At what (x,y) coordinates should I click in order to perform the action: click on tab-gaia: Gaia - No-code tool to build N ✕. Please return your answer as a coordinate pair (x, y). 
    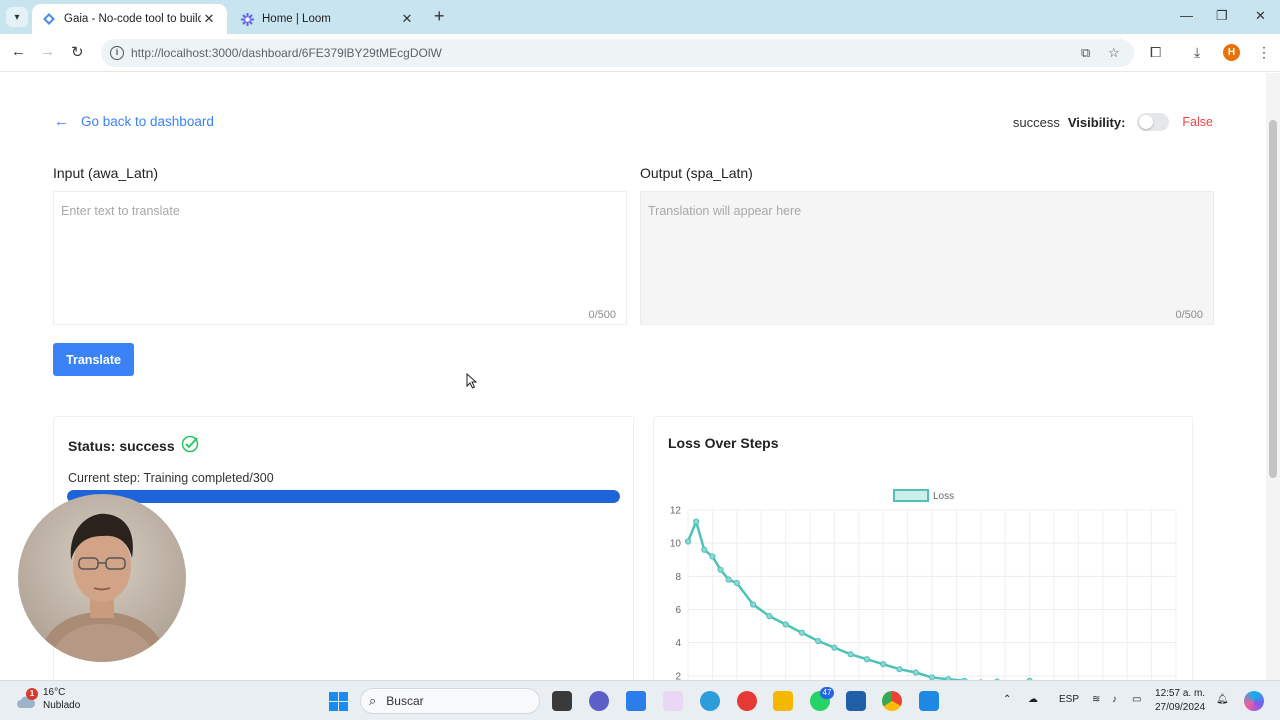
    Looking at the image, I should click on (129, 19).